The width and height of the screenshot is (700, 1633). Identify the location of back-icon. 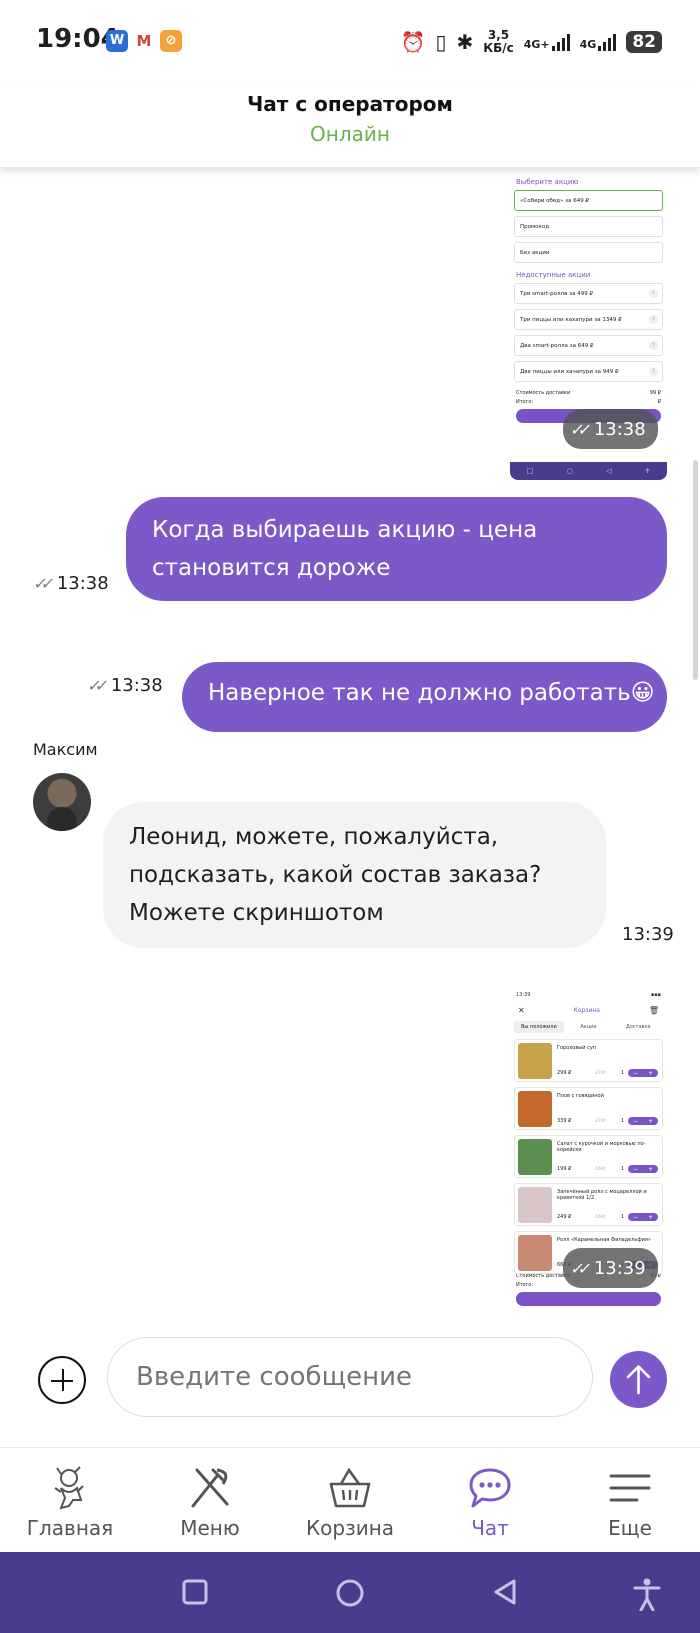
(505, 1592).